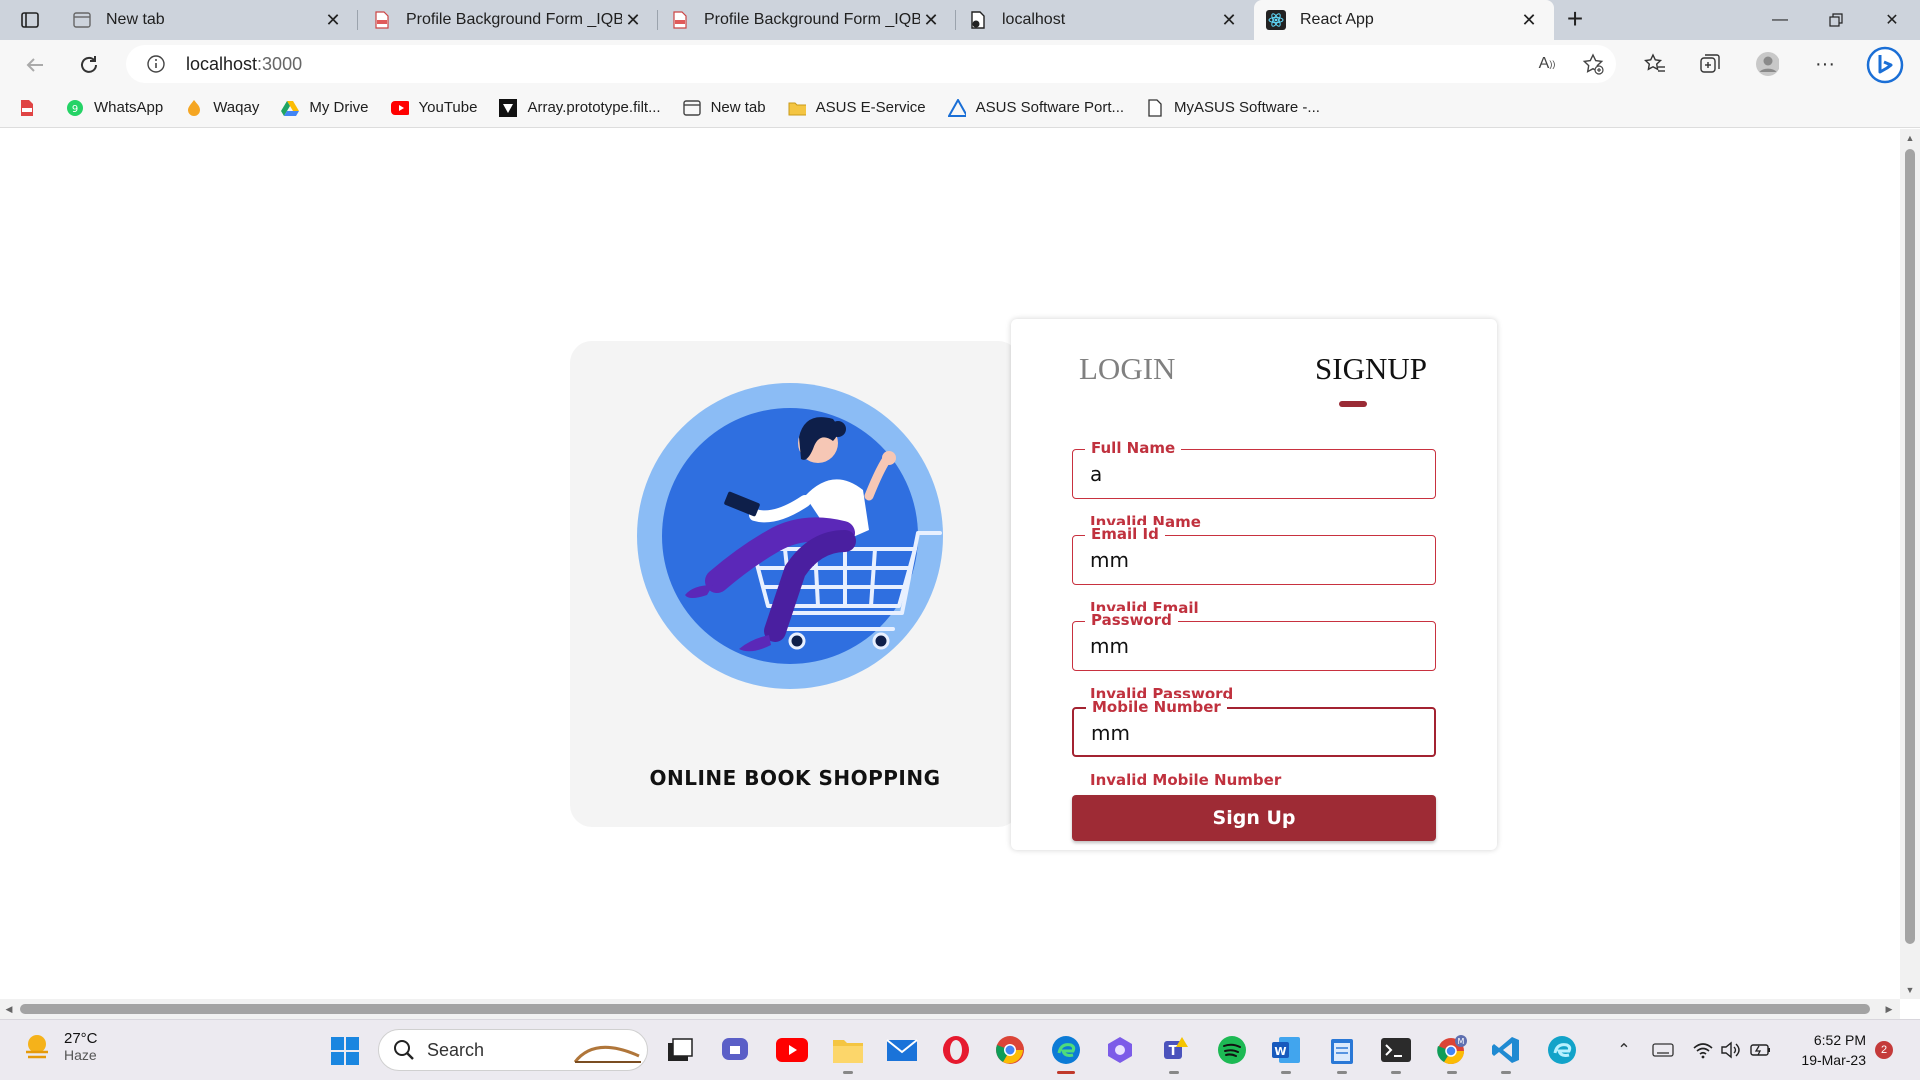 The image size is (1920, 1080). I want to click on terminal-icon, so click(1396, 1054).